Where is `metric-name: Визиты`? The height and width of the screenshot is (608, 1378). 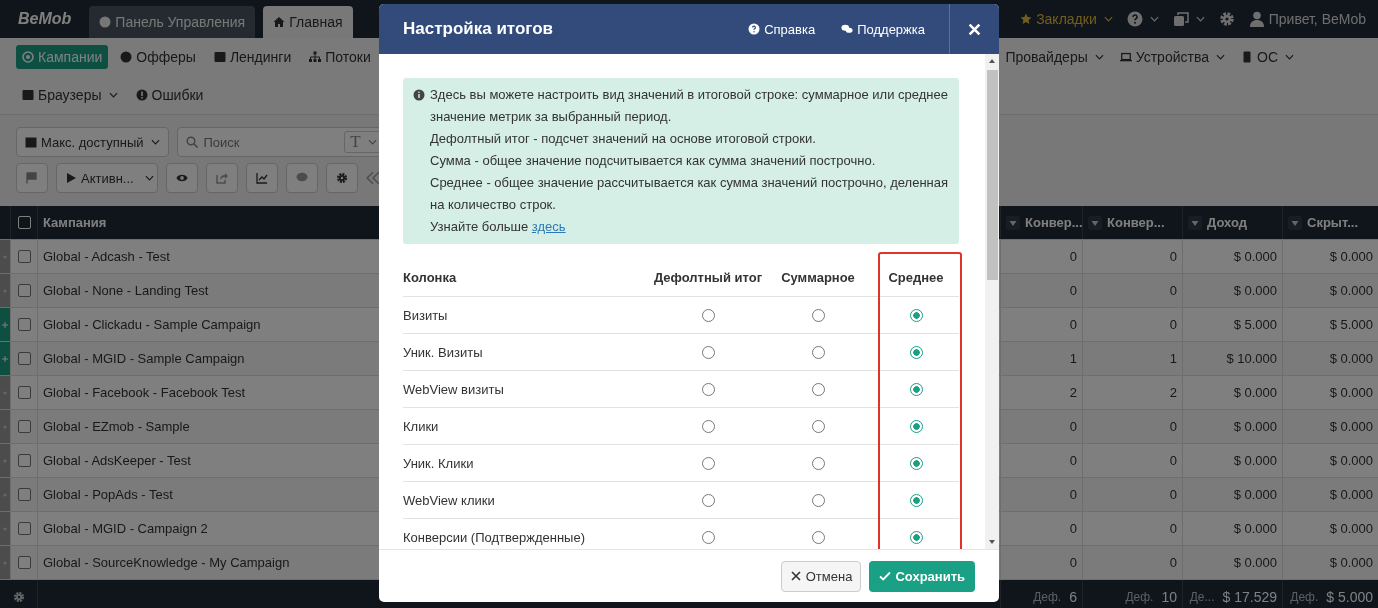
metric-name: Визиты is located at coordinates (426, 315).